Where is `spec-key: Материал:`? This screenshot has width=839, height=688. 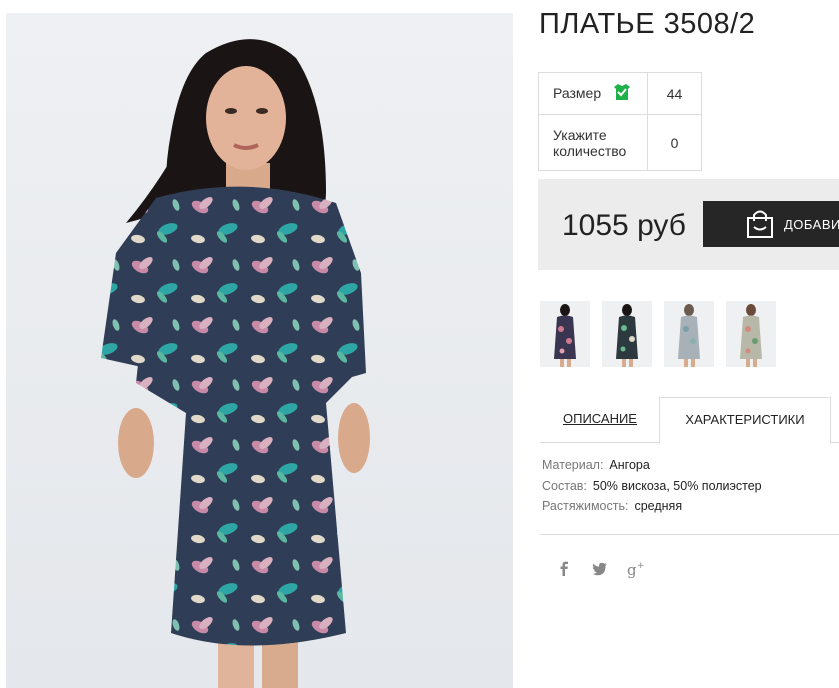 spec-key: Материал: is located at coordinates (573, 465).